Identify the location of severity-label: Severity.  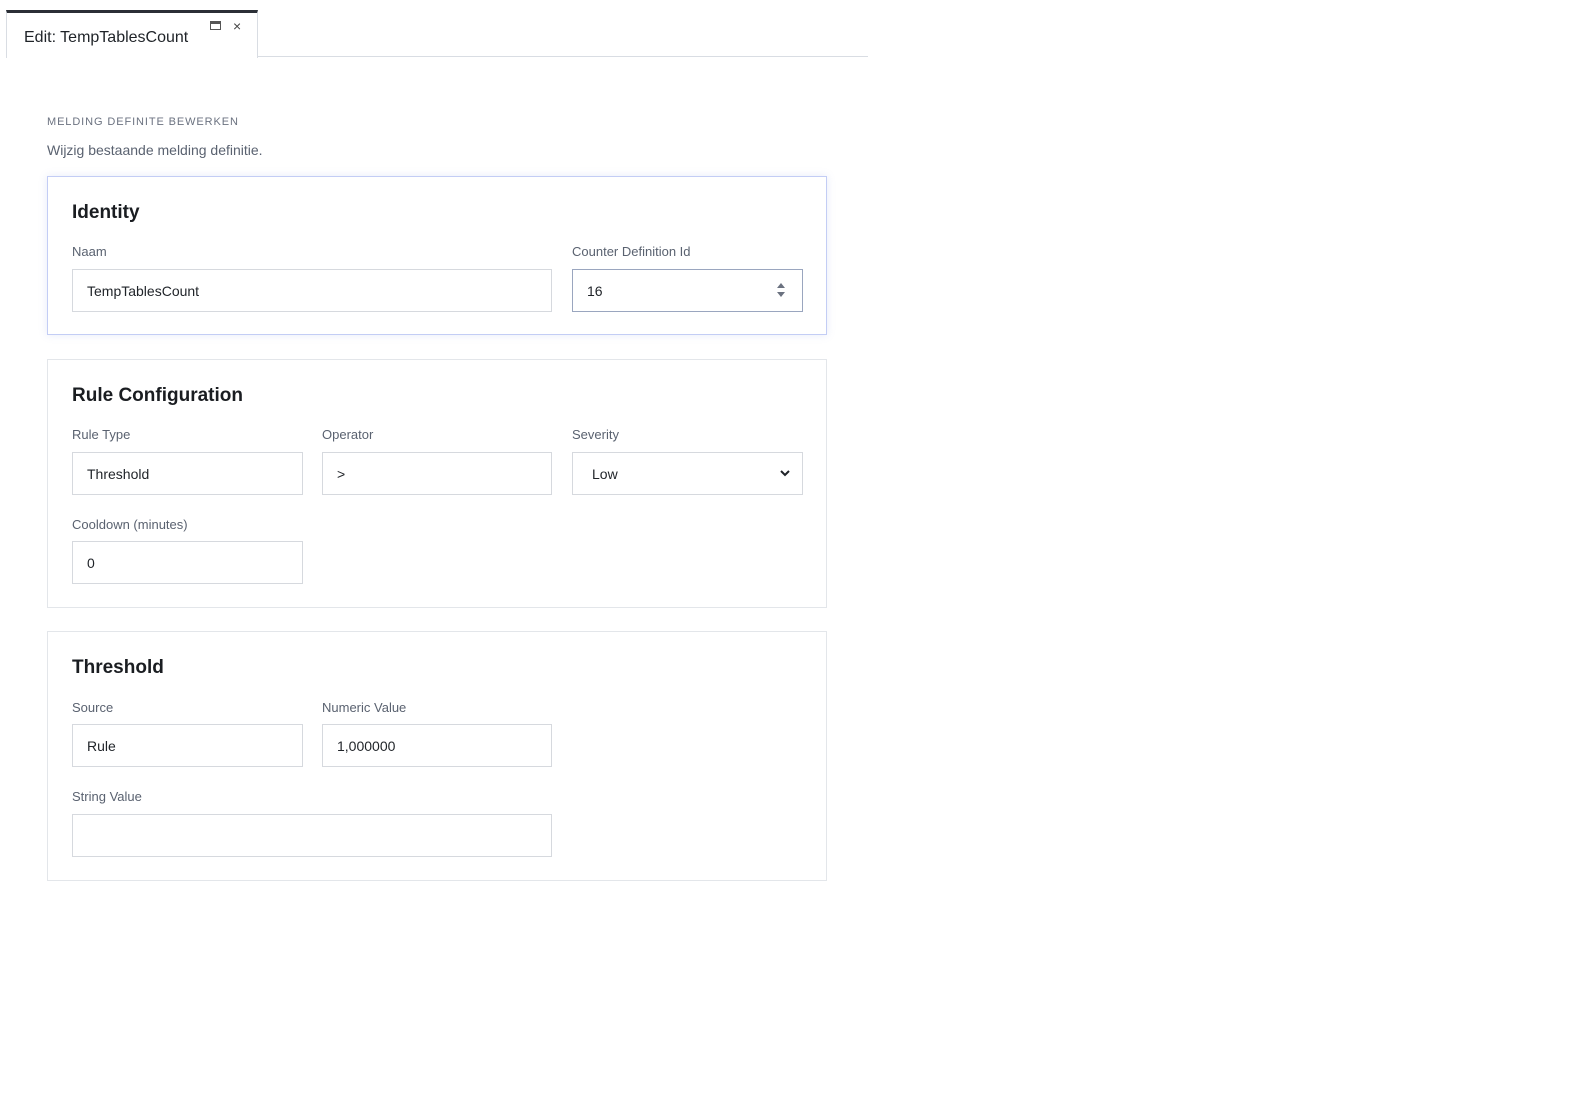
(595, 434).